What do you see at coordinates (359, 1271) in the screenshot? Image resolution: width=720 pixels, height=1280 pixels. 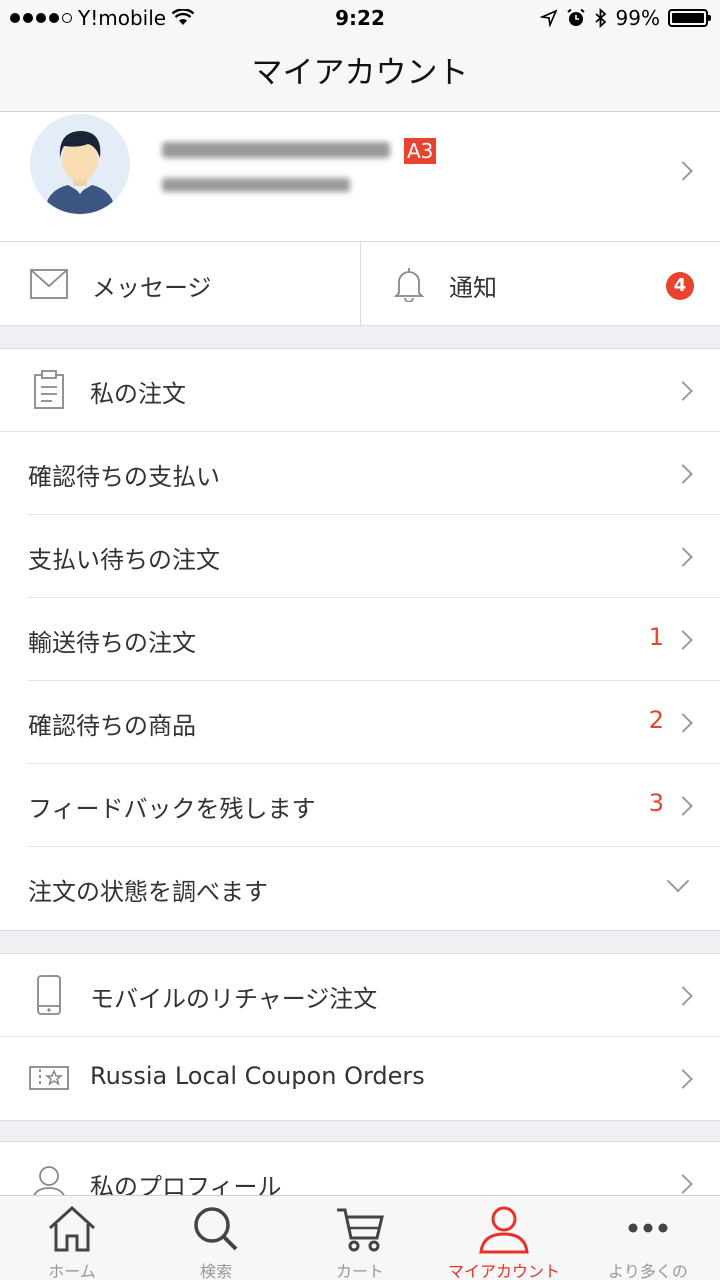 I see `tab-cart-label: カート` at bounding box center [359, 1271].